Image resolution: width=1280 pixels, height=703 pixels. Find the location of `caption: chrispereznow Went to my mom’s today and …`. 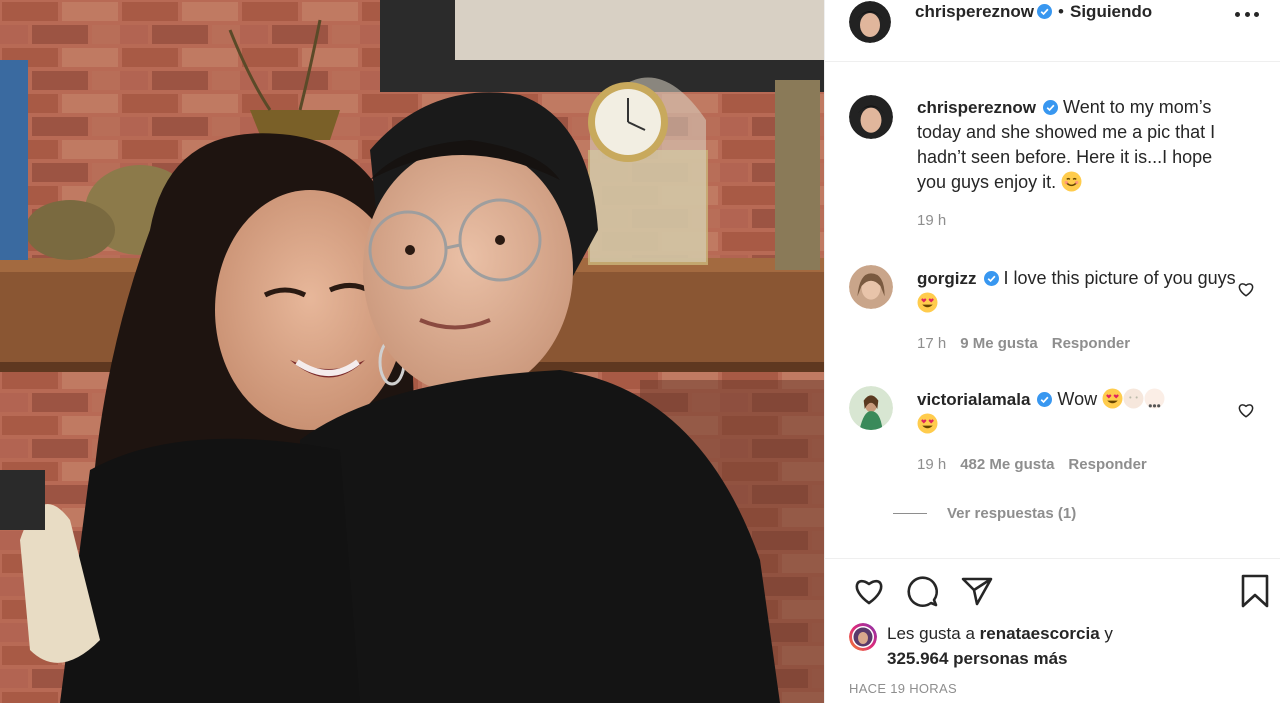

caption: chrispereznow Went to my mom’s today and … is located at coordinates (1054, 165).